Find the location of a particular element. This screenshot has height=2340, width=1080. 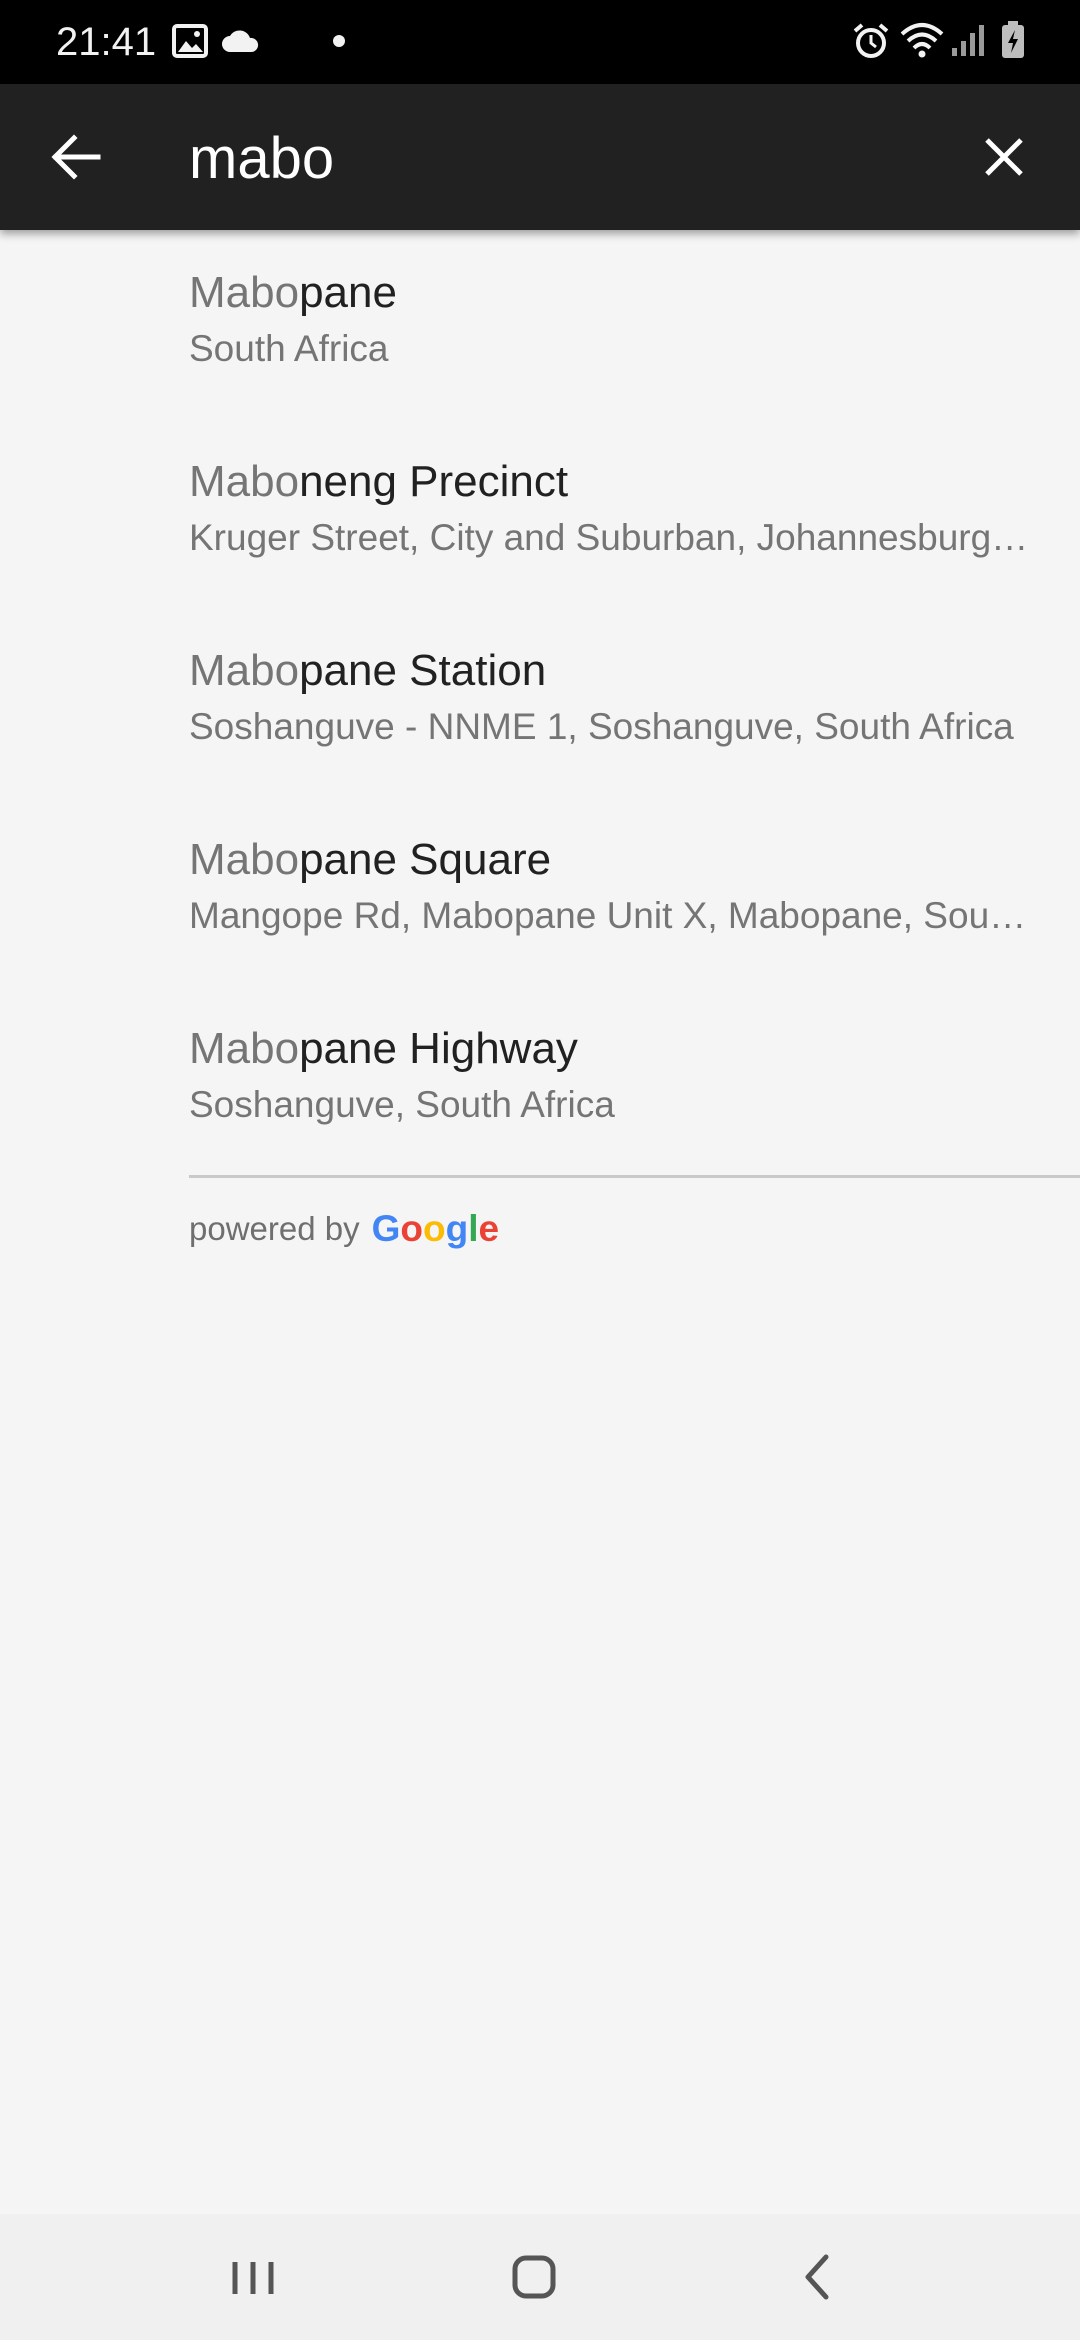

alarm-icon is located at coordinates (871, 40).